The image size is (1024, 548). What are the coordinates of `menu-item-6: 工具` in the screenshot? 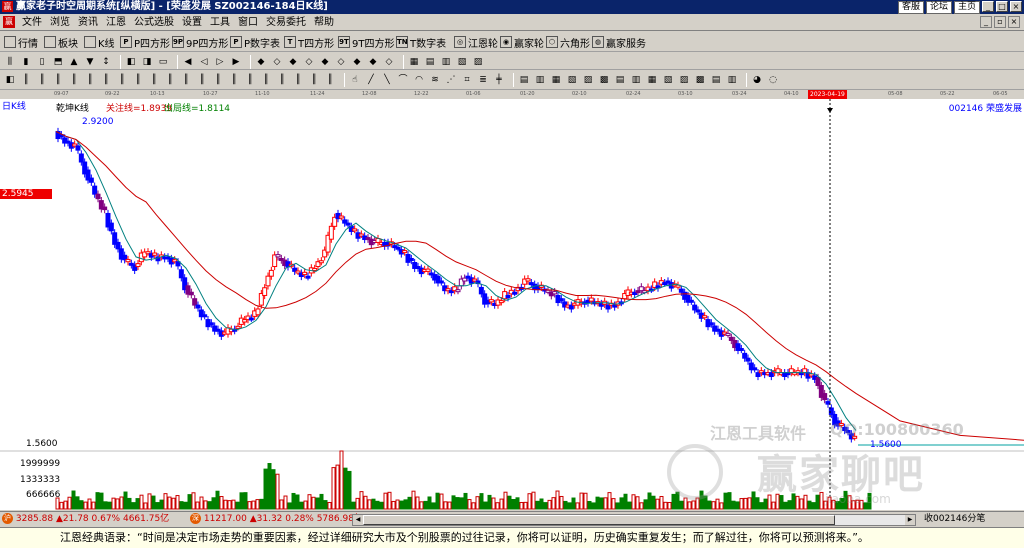 It's located at (220, 22).